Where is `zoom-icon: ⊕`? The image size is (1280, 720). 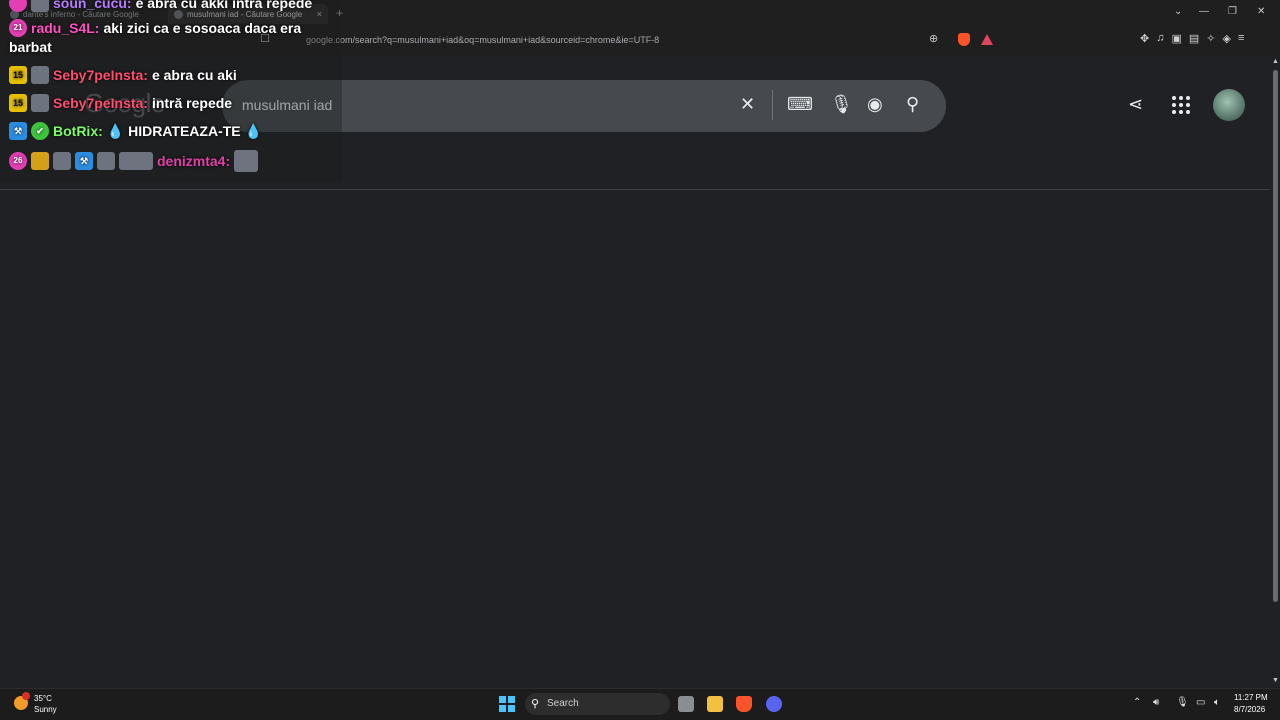
zoom-icon: ⊕ is located at coordinates (933, 38).